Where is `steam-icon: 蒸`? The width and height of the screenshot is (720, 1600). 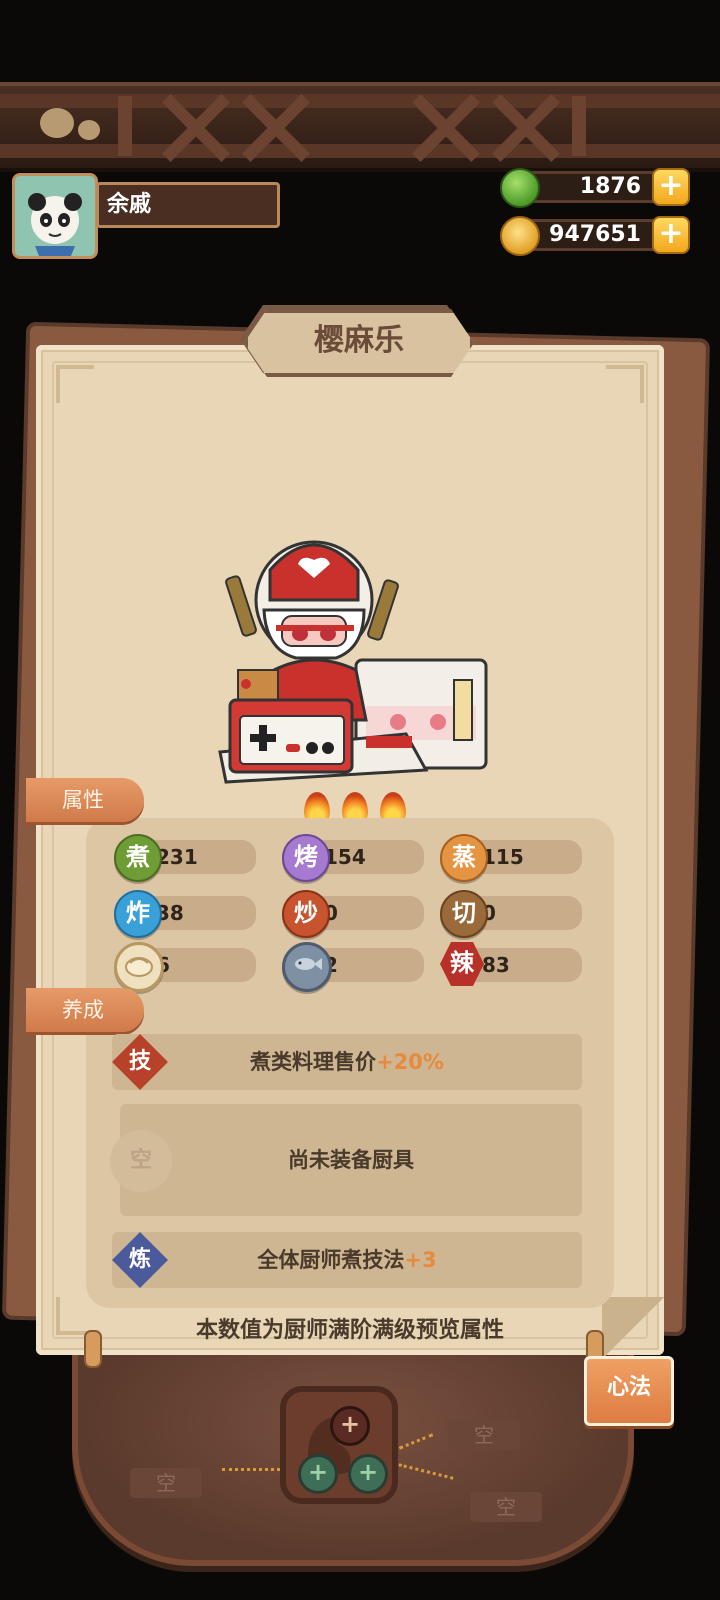
steam-icon: 蒸 is located at coordinates (464, 858).